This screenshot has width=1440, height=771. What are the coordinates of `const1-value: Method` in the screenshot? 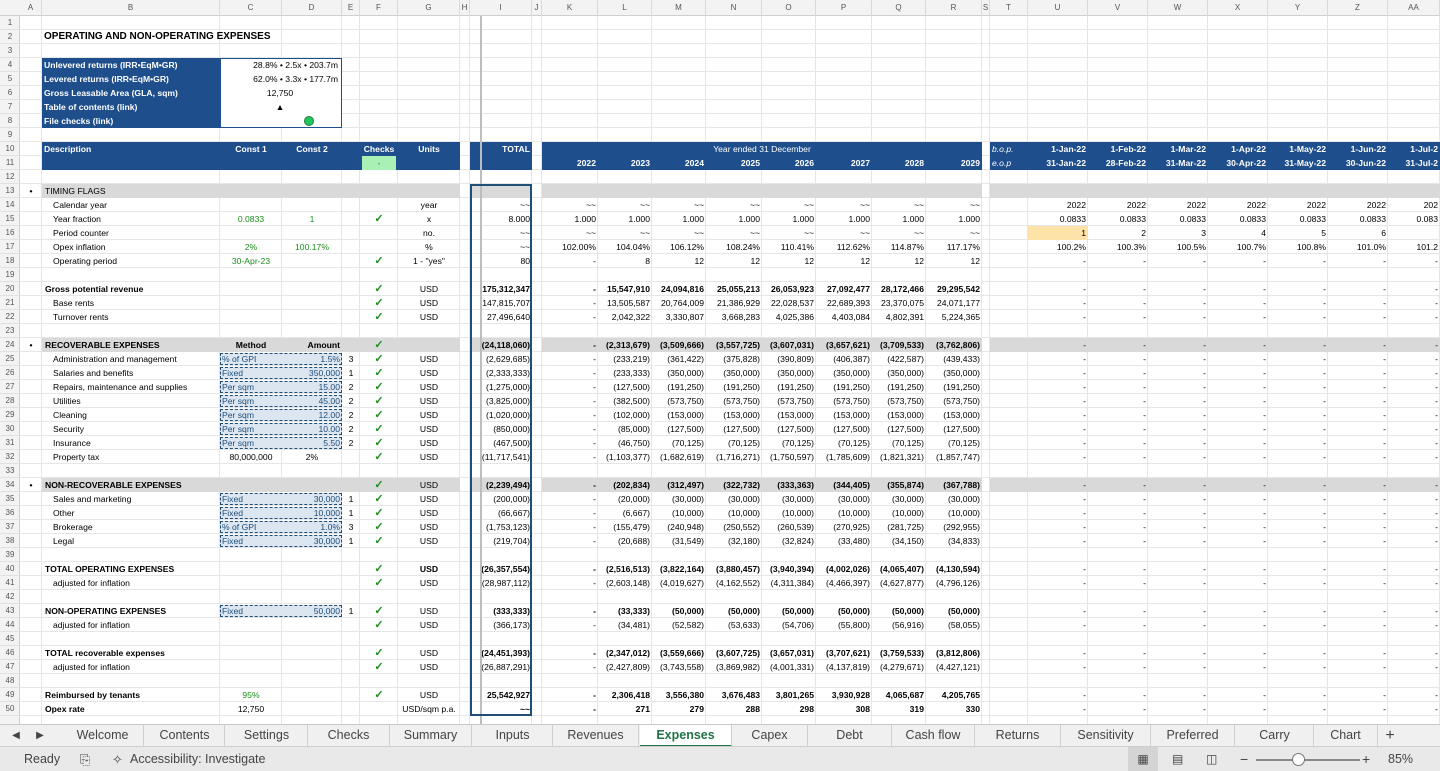 It's located at (251, 345).